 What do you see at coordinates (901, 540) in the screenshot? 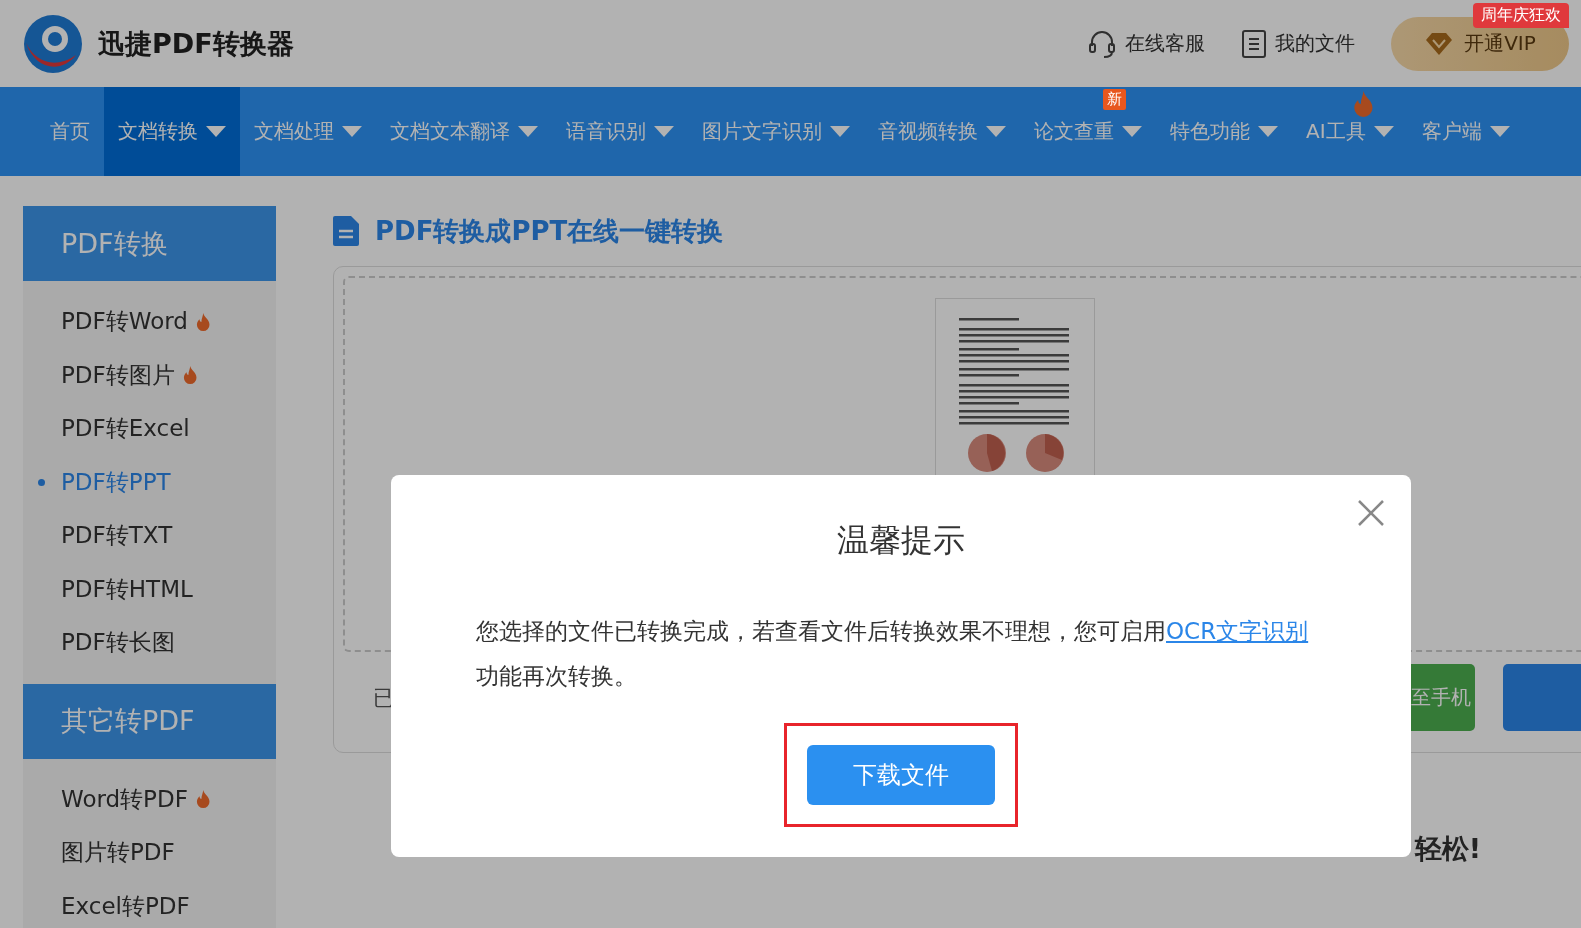
I see `dialog-title: 温馨提示` at bounding box center [901, 540].